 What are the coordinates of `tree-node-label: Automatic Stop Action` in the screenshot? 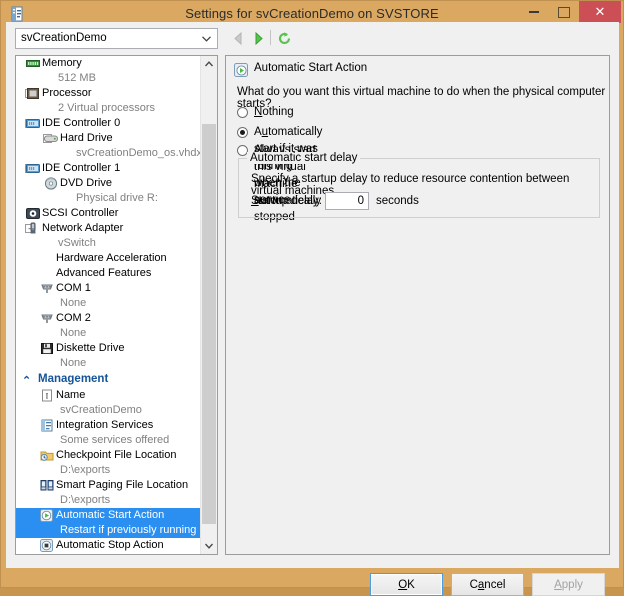 It's located at (110, 545).